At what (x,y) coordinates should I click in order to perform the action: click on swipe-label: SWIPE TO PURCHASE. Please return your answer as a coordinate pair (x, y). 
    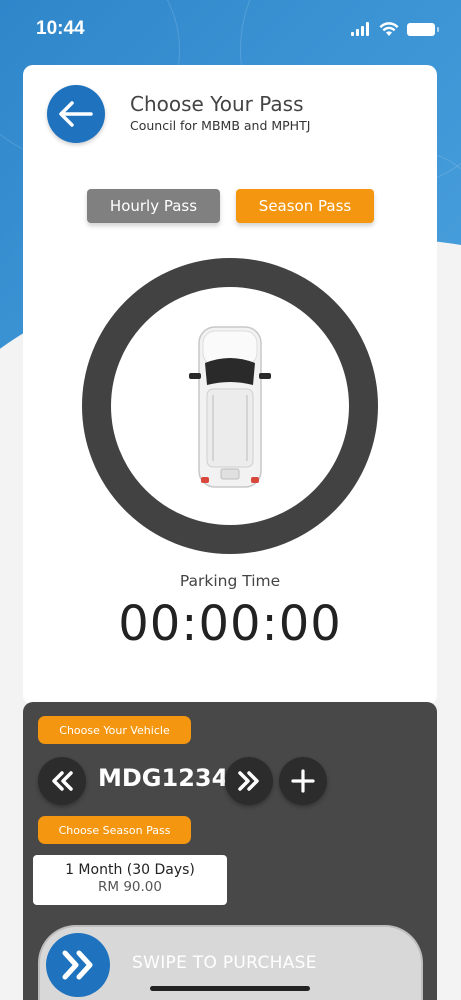
    Looking at the image, I should click on (224, 963).